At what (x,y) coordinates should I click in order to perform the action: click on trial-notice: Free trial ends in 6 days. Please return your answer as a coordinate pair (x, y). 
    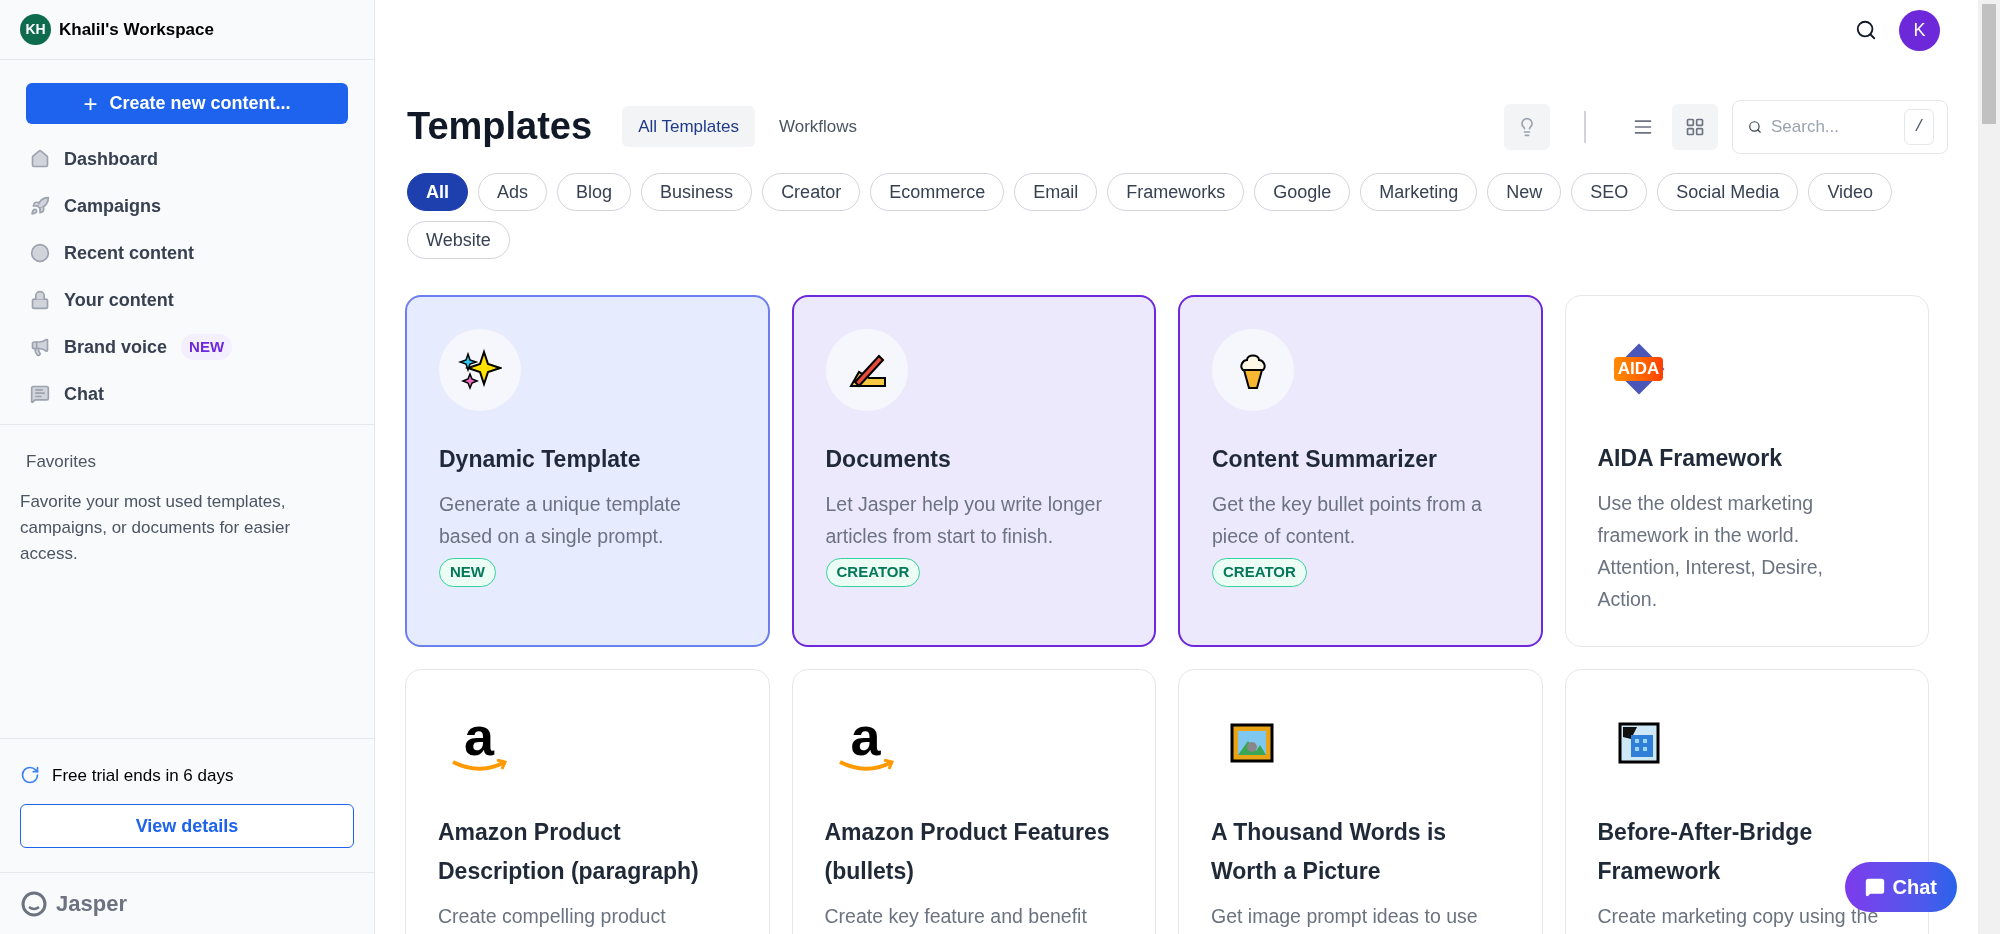
    Looking at the image, I should click on (143, 775).